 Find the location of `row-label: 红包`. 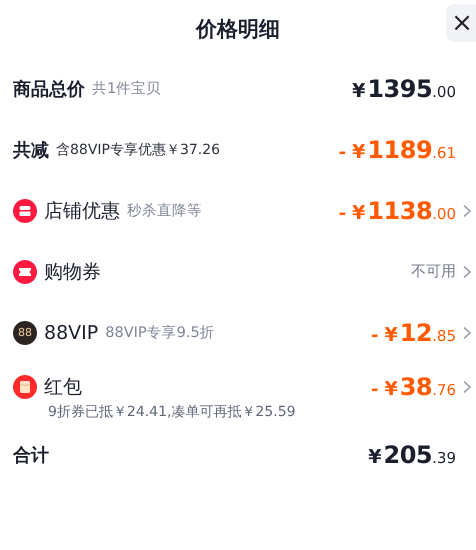

row-label: 红包 is located at coordinates (63, 387).